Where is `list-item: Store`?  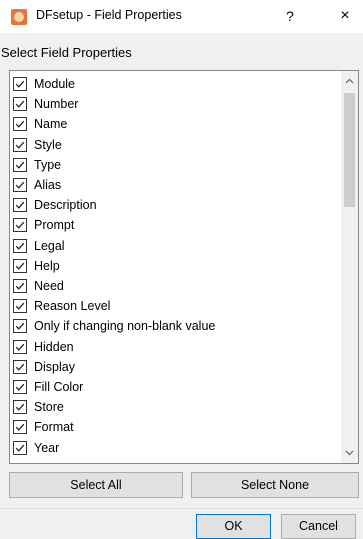
list-item: Store is located at coordinates (38, 407).